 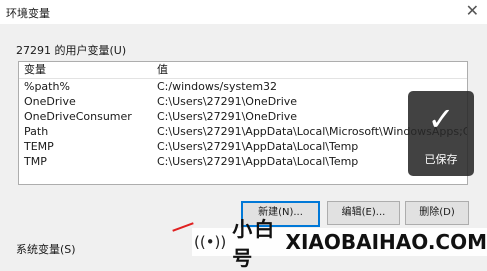 I want to click on watermark-cn: 小白号, so click(x=254, y=243).